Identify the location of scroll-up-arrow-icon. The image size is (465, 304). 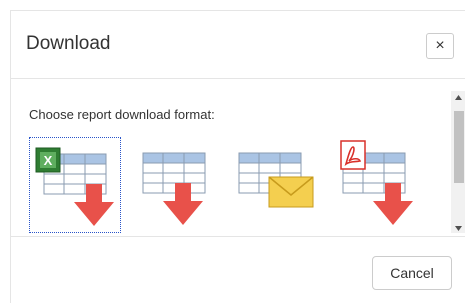
(458, 97).